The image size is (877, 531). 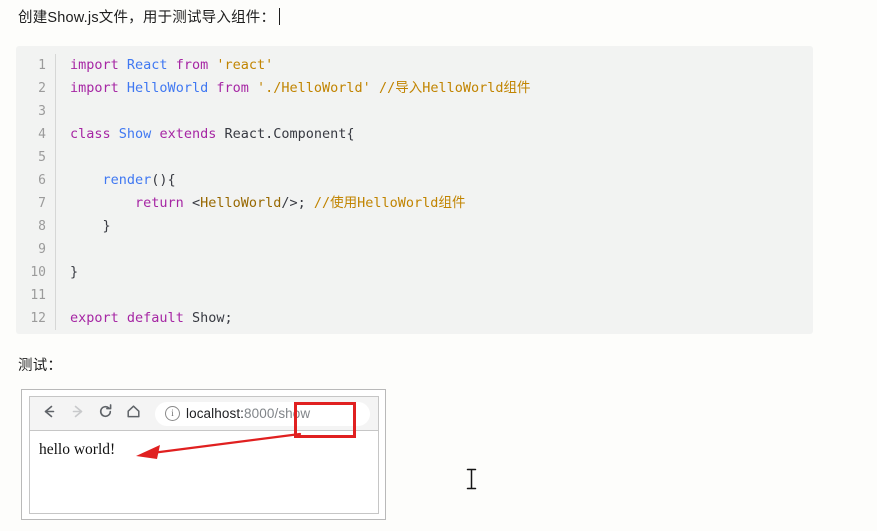 What do you see at coordinates (277, 413) in the screenshot?
I see `url-path: 8000/show` at bounding box center [277, 413].